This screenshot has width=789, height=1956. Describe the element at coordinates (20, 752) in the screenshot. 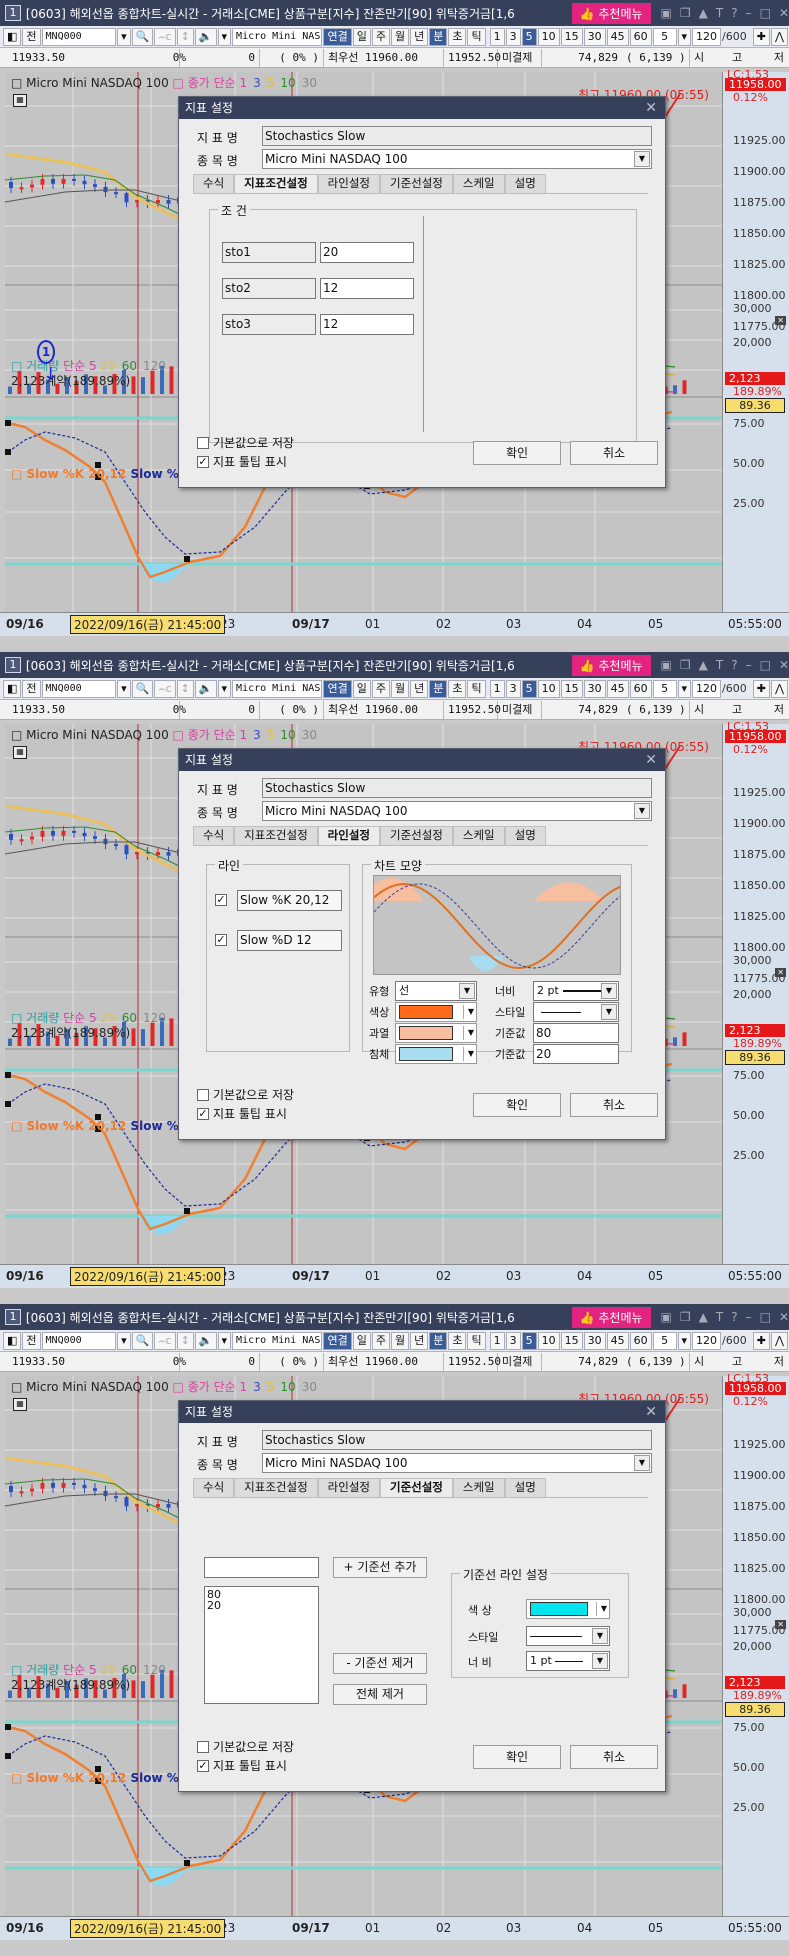

I see `grid-icon: ▦` at that location.